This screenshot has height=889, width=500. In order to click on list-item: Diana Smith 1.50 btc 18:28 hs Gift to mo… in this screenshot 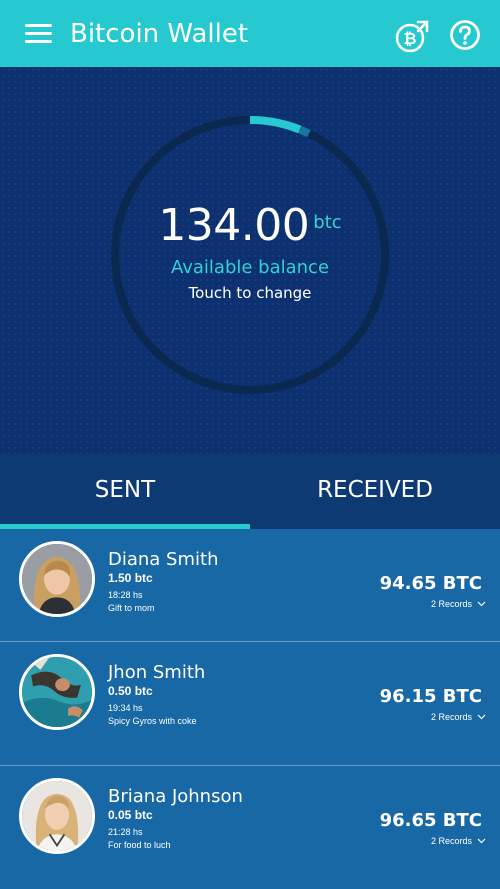, I will do `click(250, 591)`.